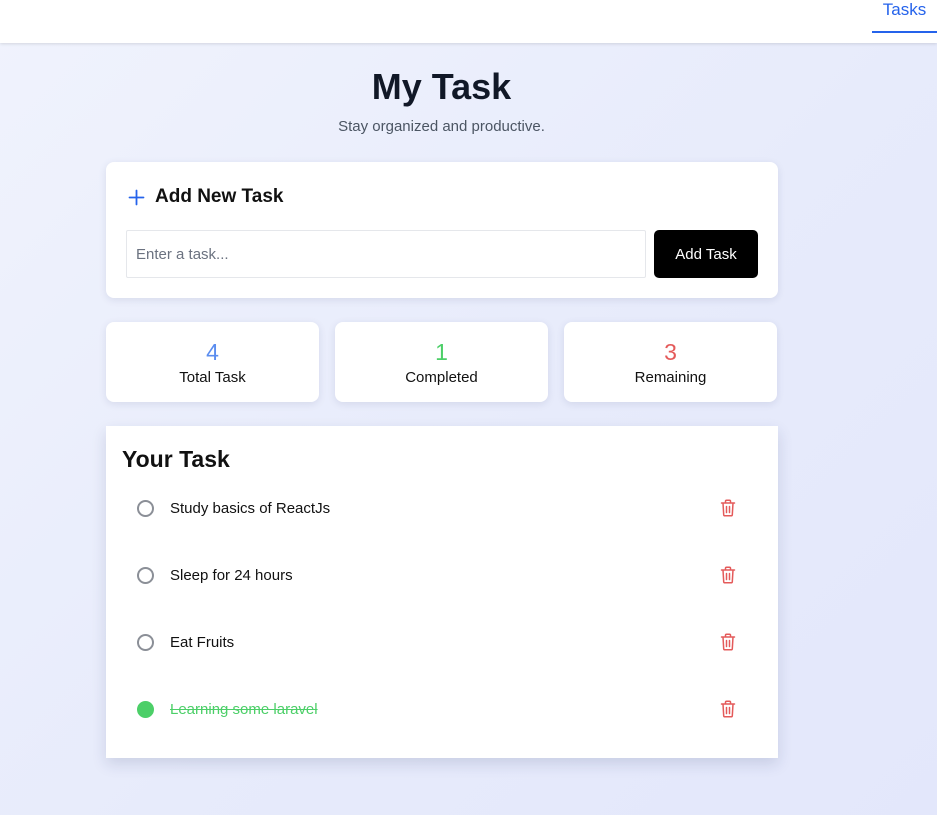  I want to click on task-row: Study basics of ReactJs, so click(442, 508).